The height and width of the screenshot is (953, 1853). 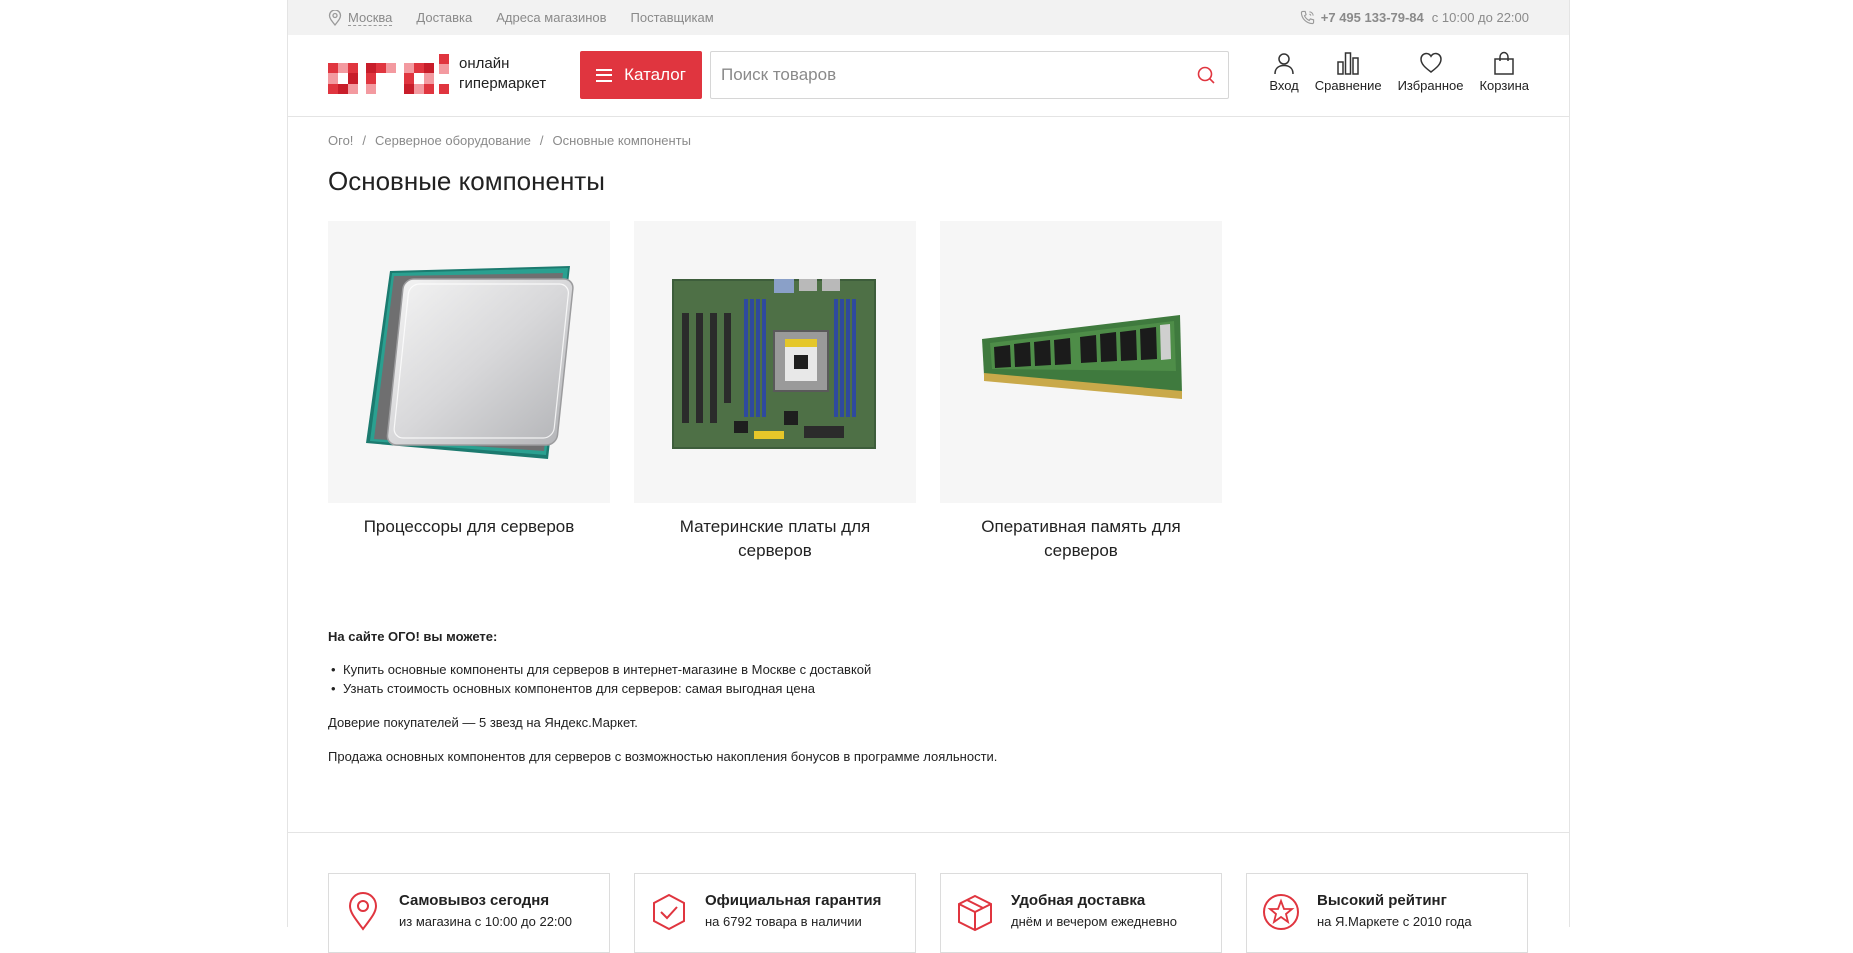 I want to click on store-addresses-link: Адреса магазинов, so click(x=551, y=17).